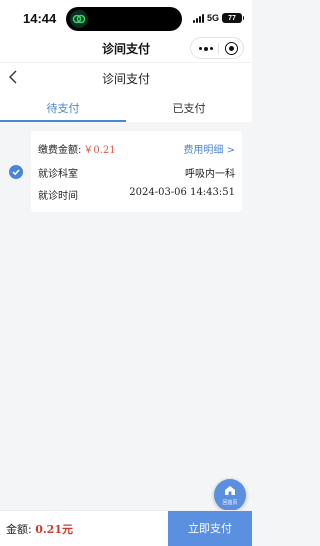 Image resolution: width=320 pixels, height=546 pixels. I want to click on amount-label: 缴费金额:, so click(60, 150).